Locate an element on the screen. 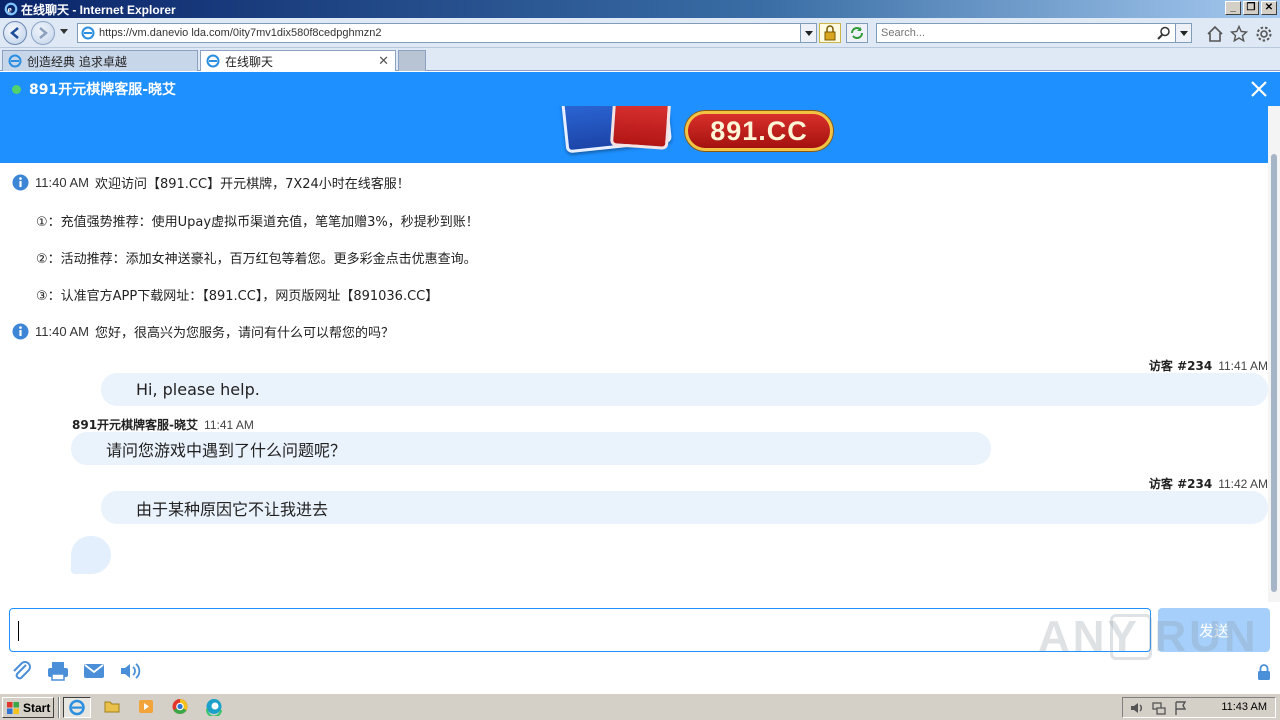 The image size is (1280, 720). message-input-box is located at coordinates (580, 630).